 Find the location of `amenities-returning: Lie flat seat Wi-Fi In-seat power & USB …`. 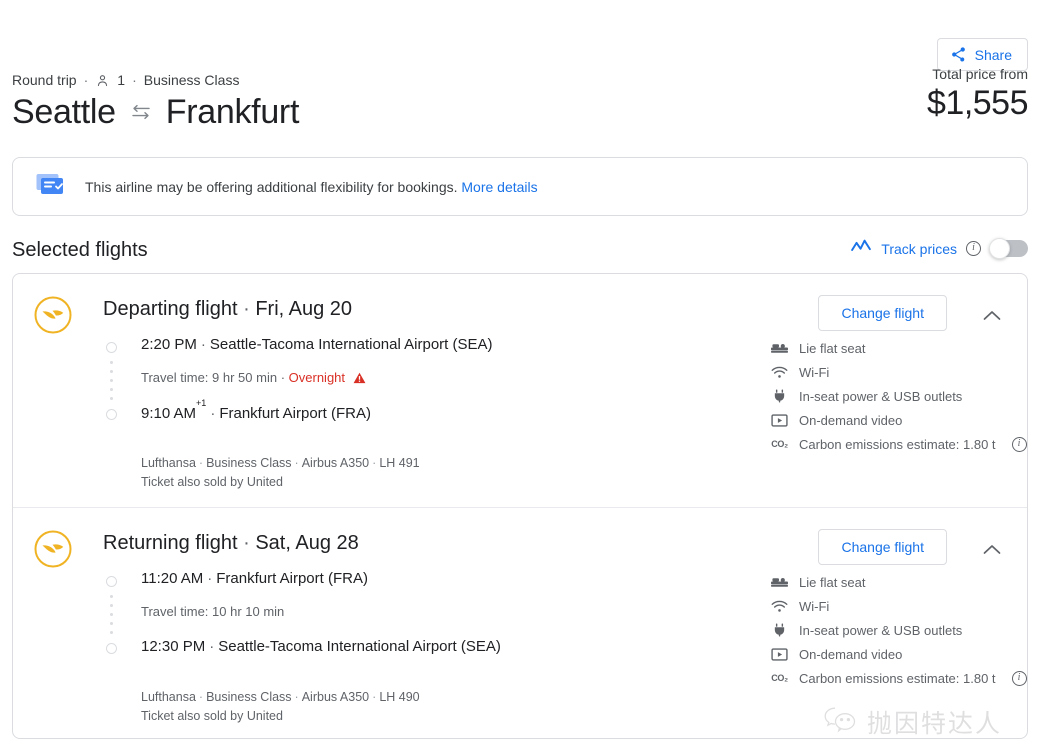

amenities-returning: Lie flat seat Wi-Fi In-seat power & USB … is located at coordinates (899, 630).